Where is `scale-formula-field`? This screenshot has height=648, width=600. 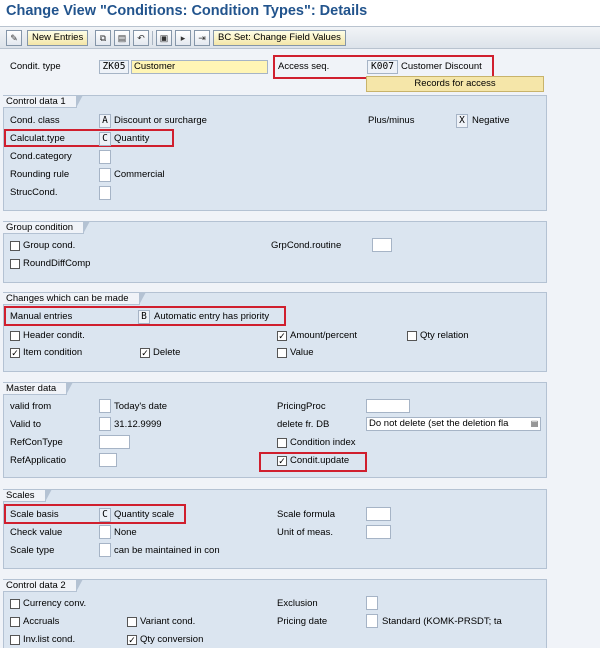 scale-formula-field is located at coordinates (378, 514).